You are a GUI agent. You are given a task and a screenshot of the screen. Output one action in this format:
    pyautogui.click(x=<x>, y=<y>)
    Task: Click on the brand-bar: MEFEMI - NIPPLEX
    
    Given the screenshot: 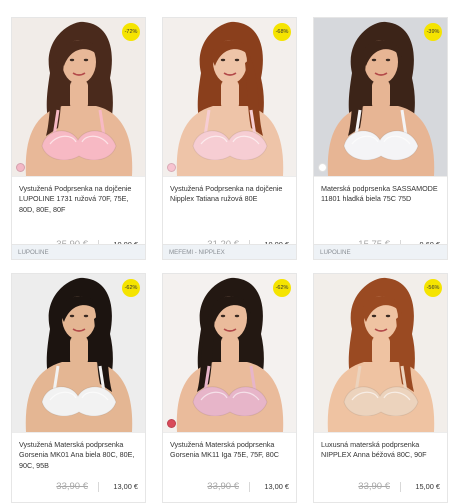 What is the action you would take?
    pyautogui.click(x=229, y=251)
    